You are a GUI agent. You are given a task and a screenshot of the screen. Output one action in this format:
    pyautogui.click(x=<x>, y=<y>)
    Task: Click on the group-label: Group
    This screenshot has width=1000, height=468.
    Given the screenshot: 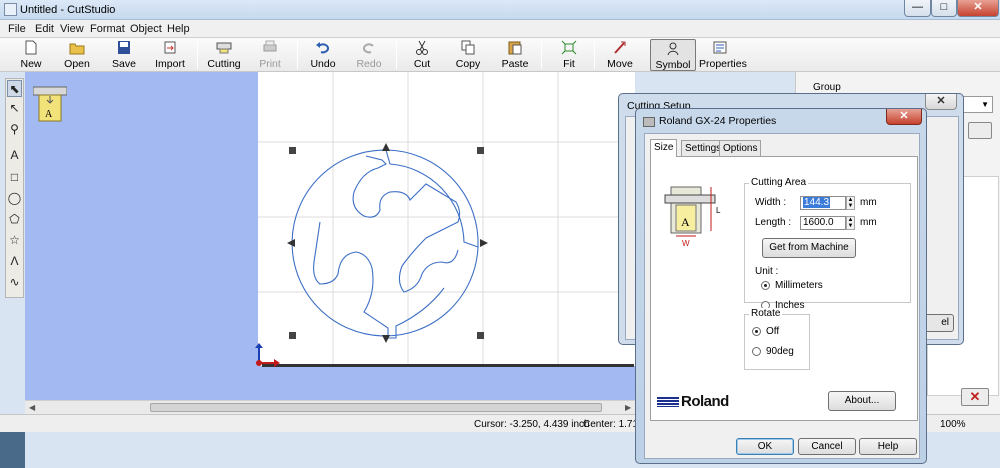 What is the action you would take?
    pyautogui.click(x=827, y=87)
    